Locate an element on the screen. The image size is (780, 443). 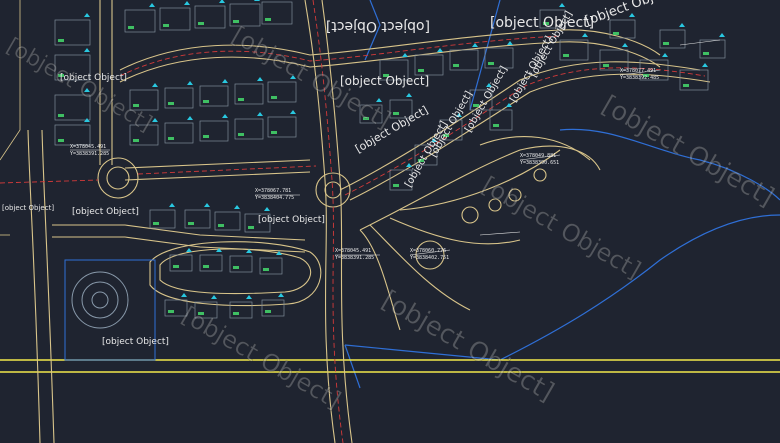
coord-label: X=378049.881 is located at coordinates (538, 156).